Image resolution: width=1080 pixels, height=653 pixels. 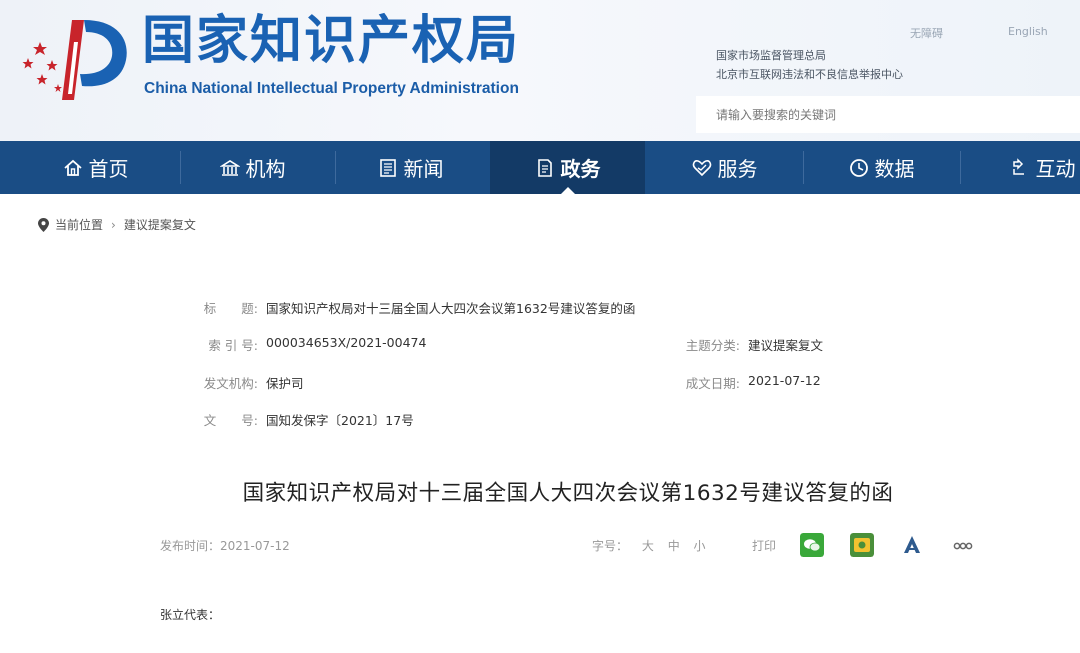 I want to click on notice-line: 北京市互联网违法和不良信息举报中心, so click(x=809, y=74).